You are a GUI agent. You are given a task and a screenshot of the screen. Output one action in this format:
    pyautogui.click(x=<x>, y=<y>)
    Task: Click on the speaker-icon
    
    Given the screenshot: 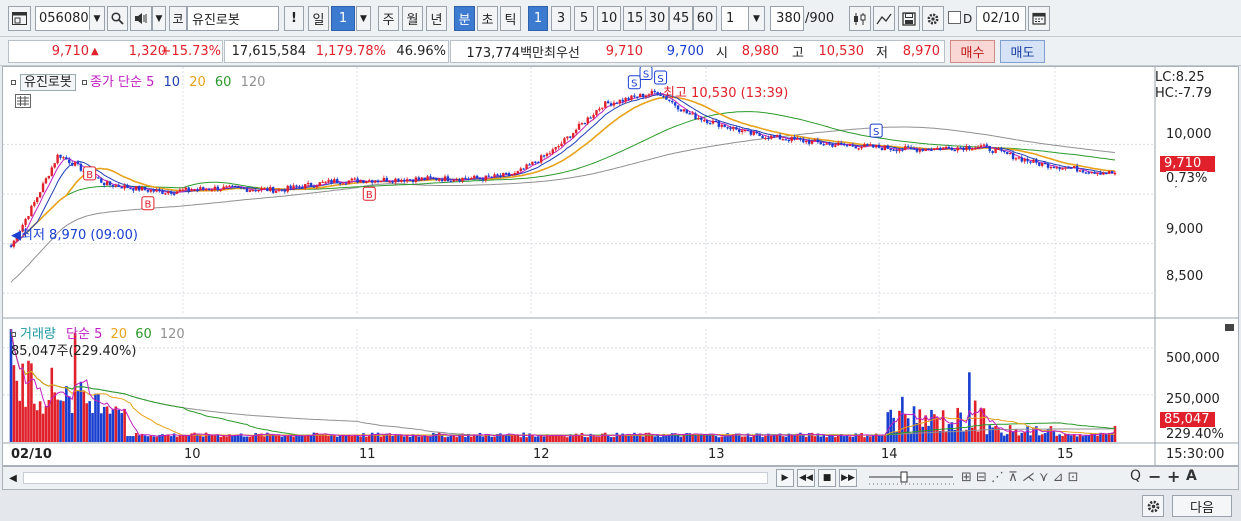 What is the action you would take?
    pyautogui.click(x=141, y=18)
    